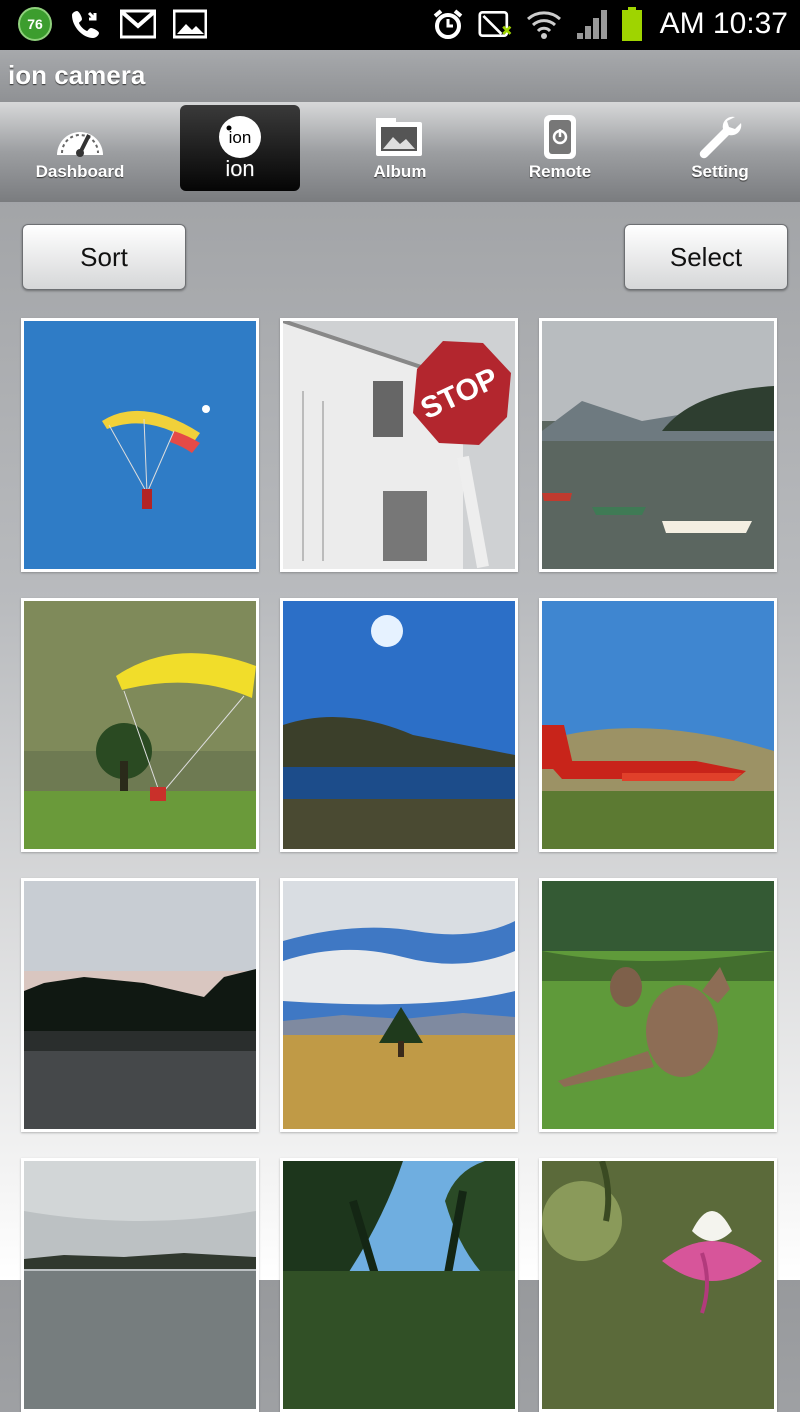 Image resolution: width=800 pixels, height=1412 pixels. I want to click on photo-thumbnail-yellow-paraglider-landing, so click(140, 725).